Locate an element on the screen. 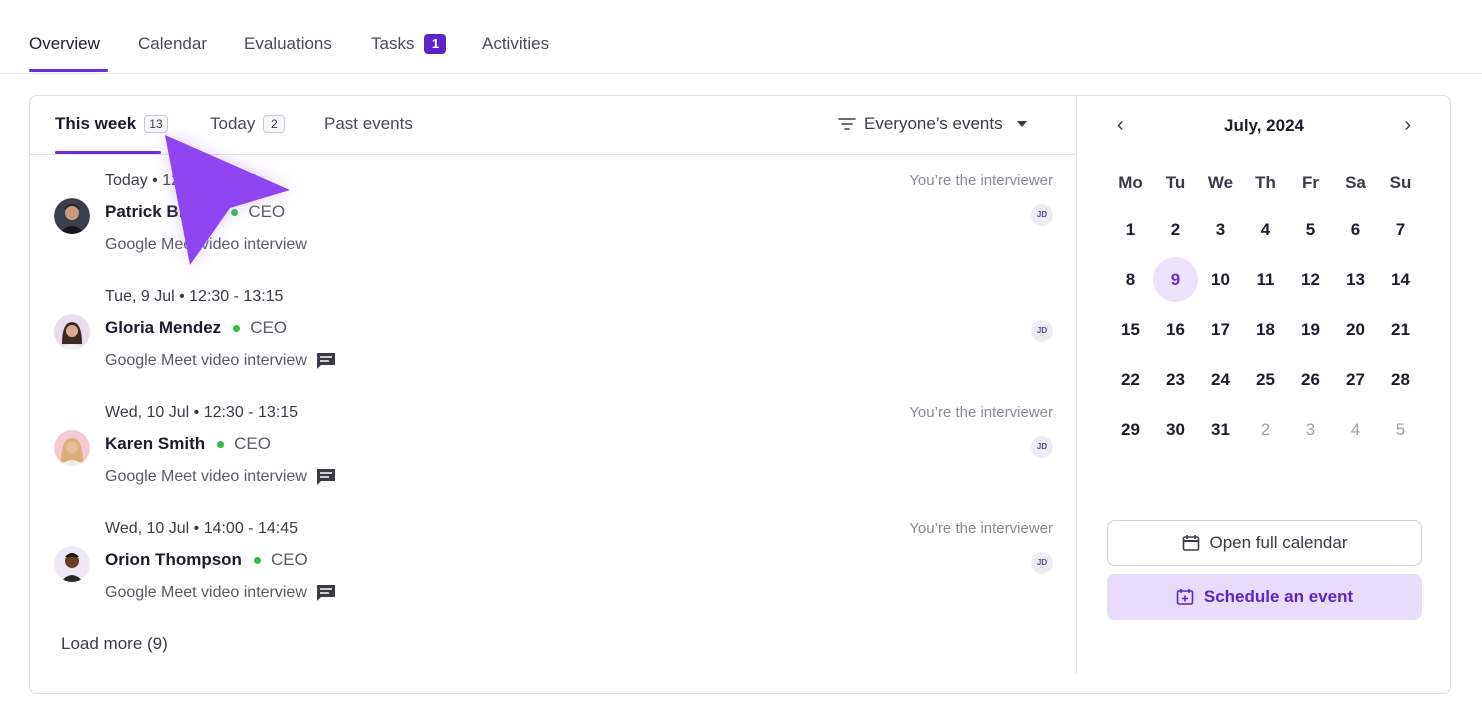 This screenshot has width=1482, height=724. event-time: Wed, 10 Jul • 14:00 - 14:45 is located at coordinates (201, 528).